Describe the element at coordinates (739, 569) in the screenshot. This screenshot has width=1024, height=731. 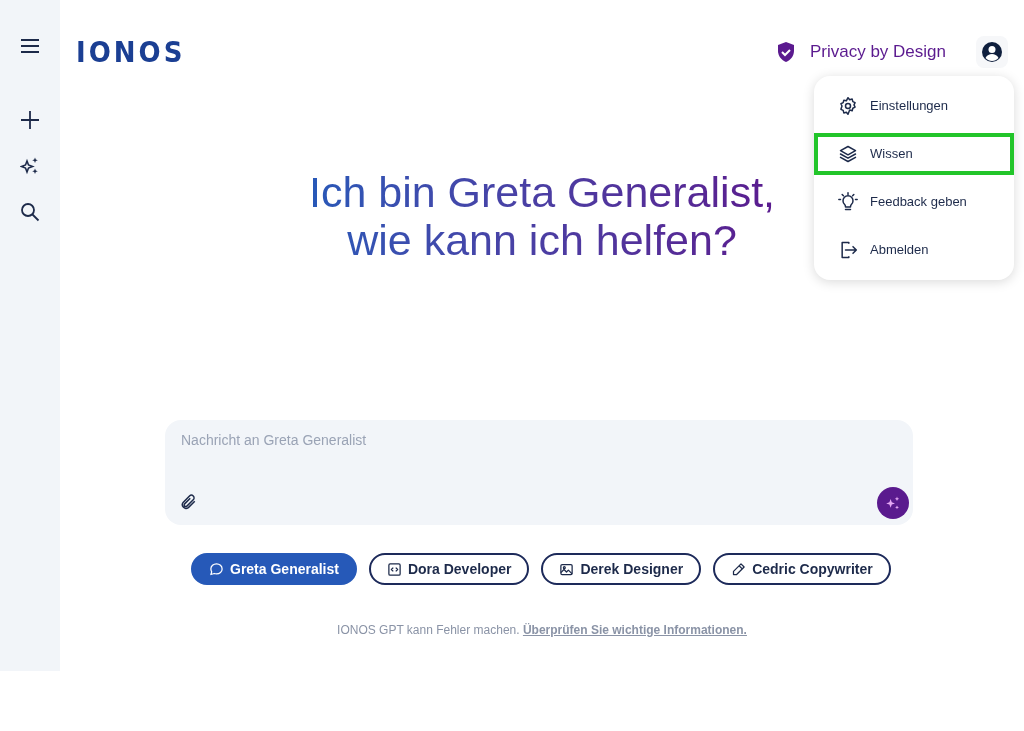
I see `pencil-icon` at that location.